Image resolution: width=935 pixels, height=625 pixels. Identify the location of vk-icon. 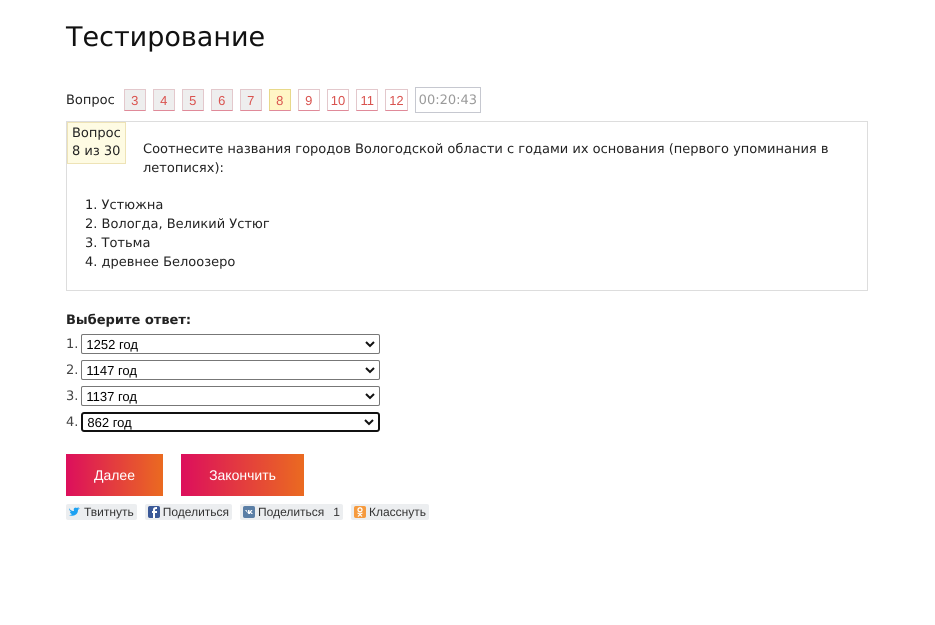
(249, 512).